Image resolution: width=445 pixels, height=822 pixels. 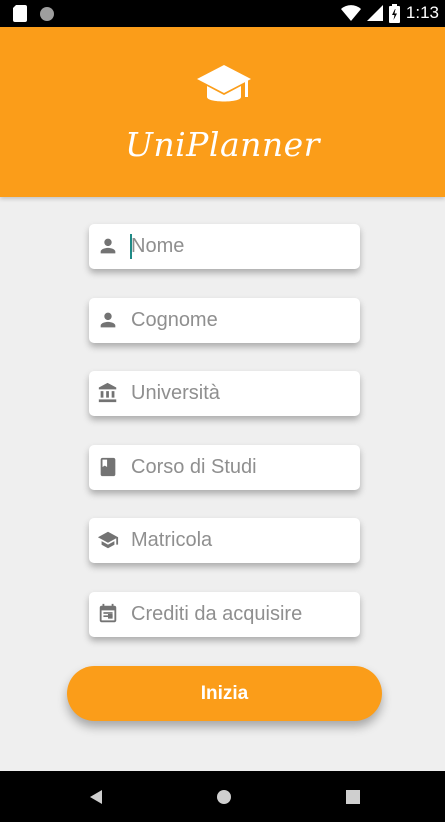 What do you see at coordinates (108, 467) in the screenshot?
I see `book-icon` at bounding box center [108, 467].